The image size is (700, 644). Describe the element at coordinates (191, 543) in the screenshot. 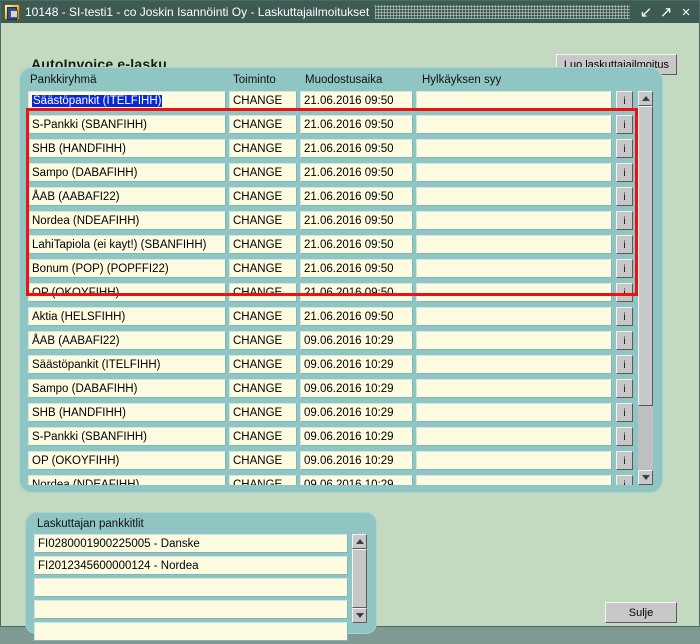

I see `account-list-item: FI0280001900225005 - Danske` at that location.